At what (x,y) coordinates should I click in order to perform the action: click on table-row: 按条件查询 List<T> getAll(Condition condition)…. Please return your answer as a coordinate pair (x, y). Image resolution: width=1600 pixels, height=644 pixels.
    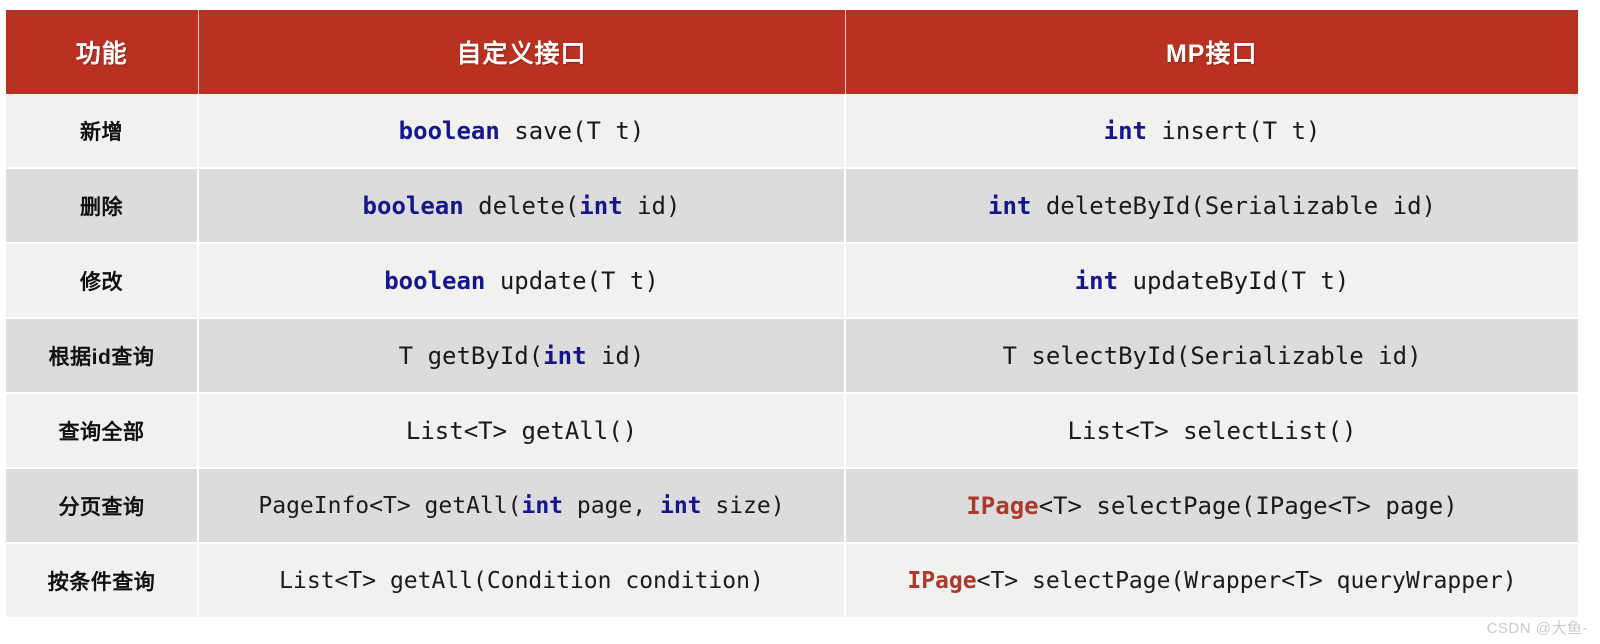
    Looking at the image, I should click on (792, 580).